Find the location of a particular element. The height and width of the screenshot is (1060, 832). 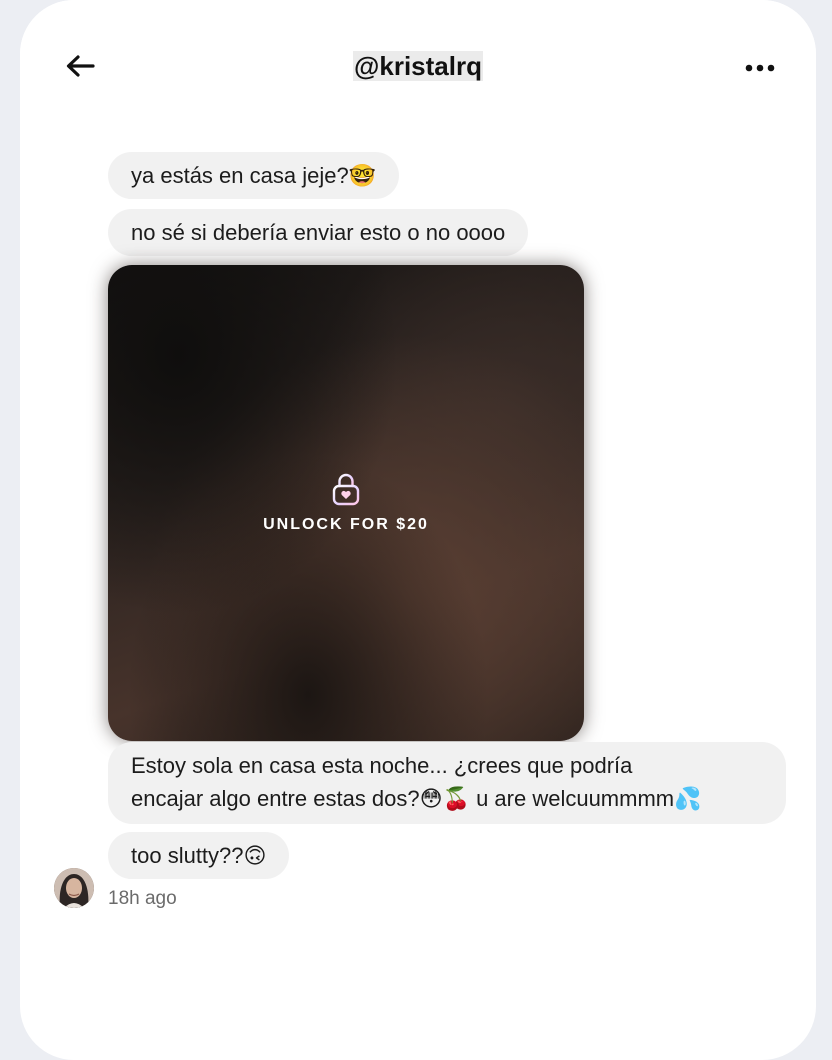

more-horizontal-icon is located at coordinates (760, 68).